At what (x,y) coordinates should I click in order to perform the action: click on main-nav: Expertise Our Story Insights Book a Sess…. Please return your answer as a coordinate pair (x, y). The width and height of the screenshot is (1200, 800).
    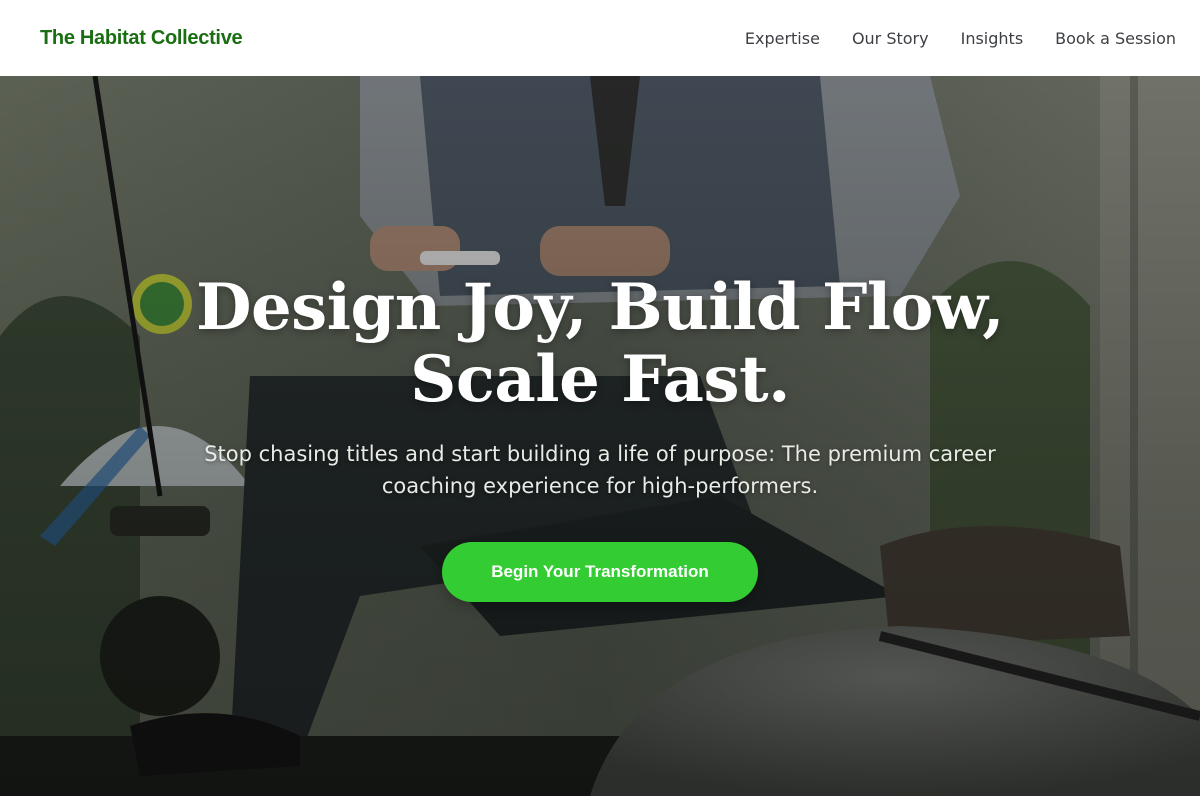
    Looking at the image, I should click on (960, 38).